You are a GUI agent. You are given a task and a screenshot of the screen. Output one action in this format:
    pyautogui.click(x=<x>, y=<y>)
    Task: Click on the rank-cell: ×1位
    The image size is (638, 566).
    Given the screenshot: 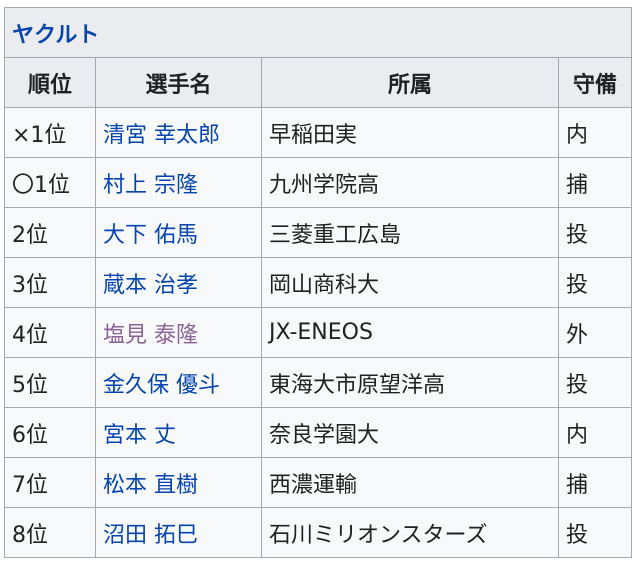 What is the action you would take?
    pyautogui.click(x=50, y=132)
    